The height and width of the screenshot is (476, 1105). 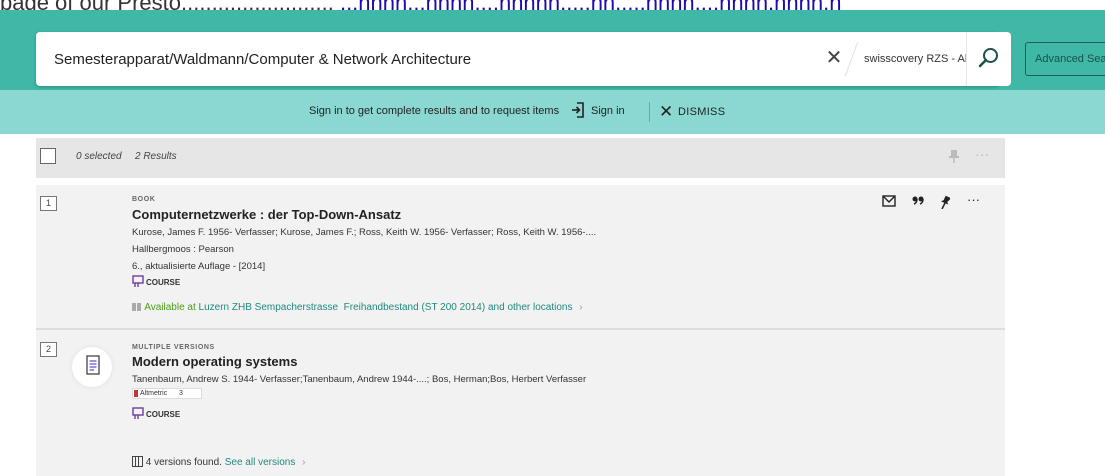 I want to click on close-icon: ✕, so click(x=666, y=111).